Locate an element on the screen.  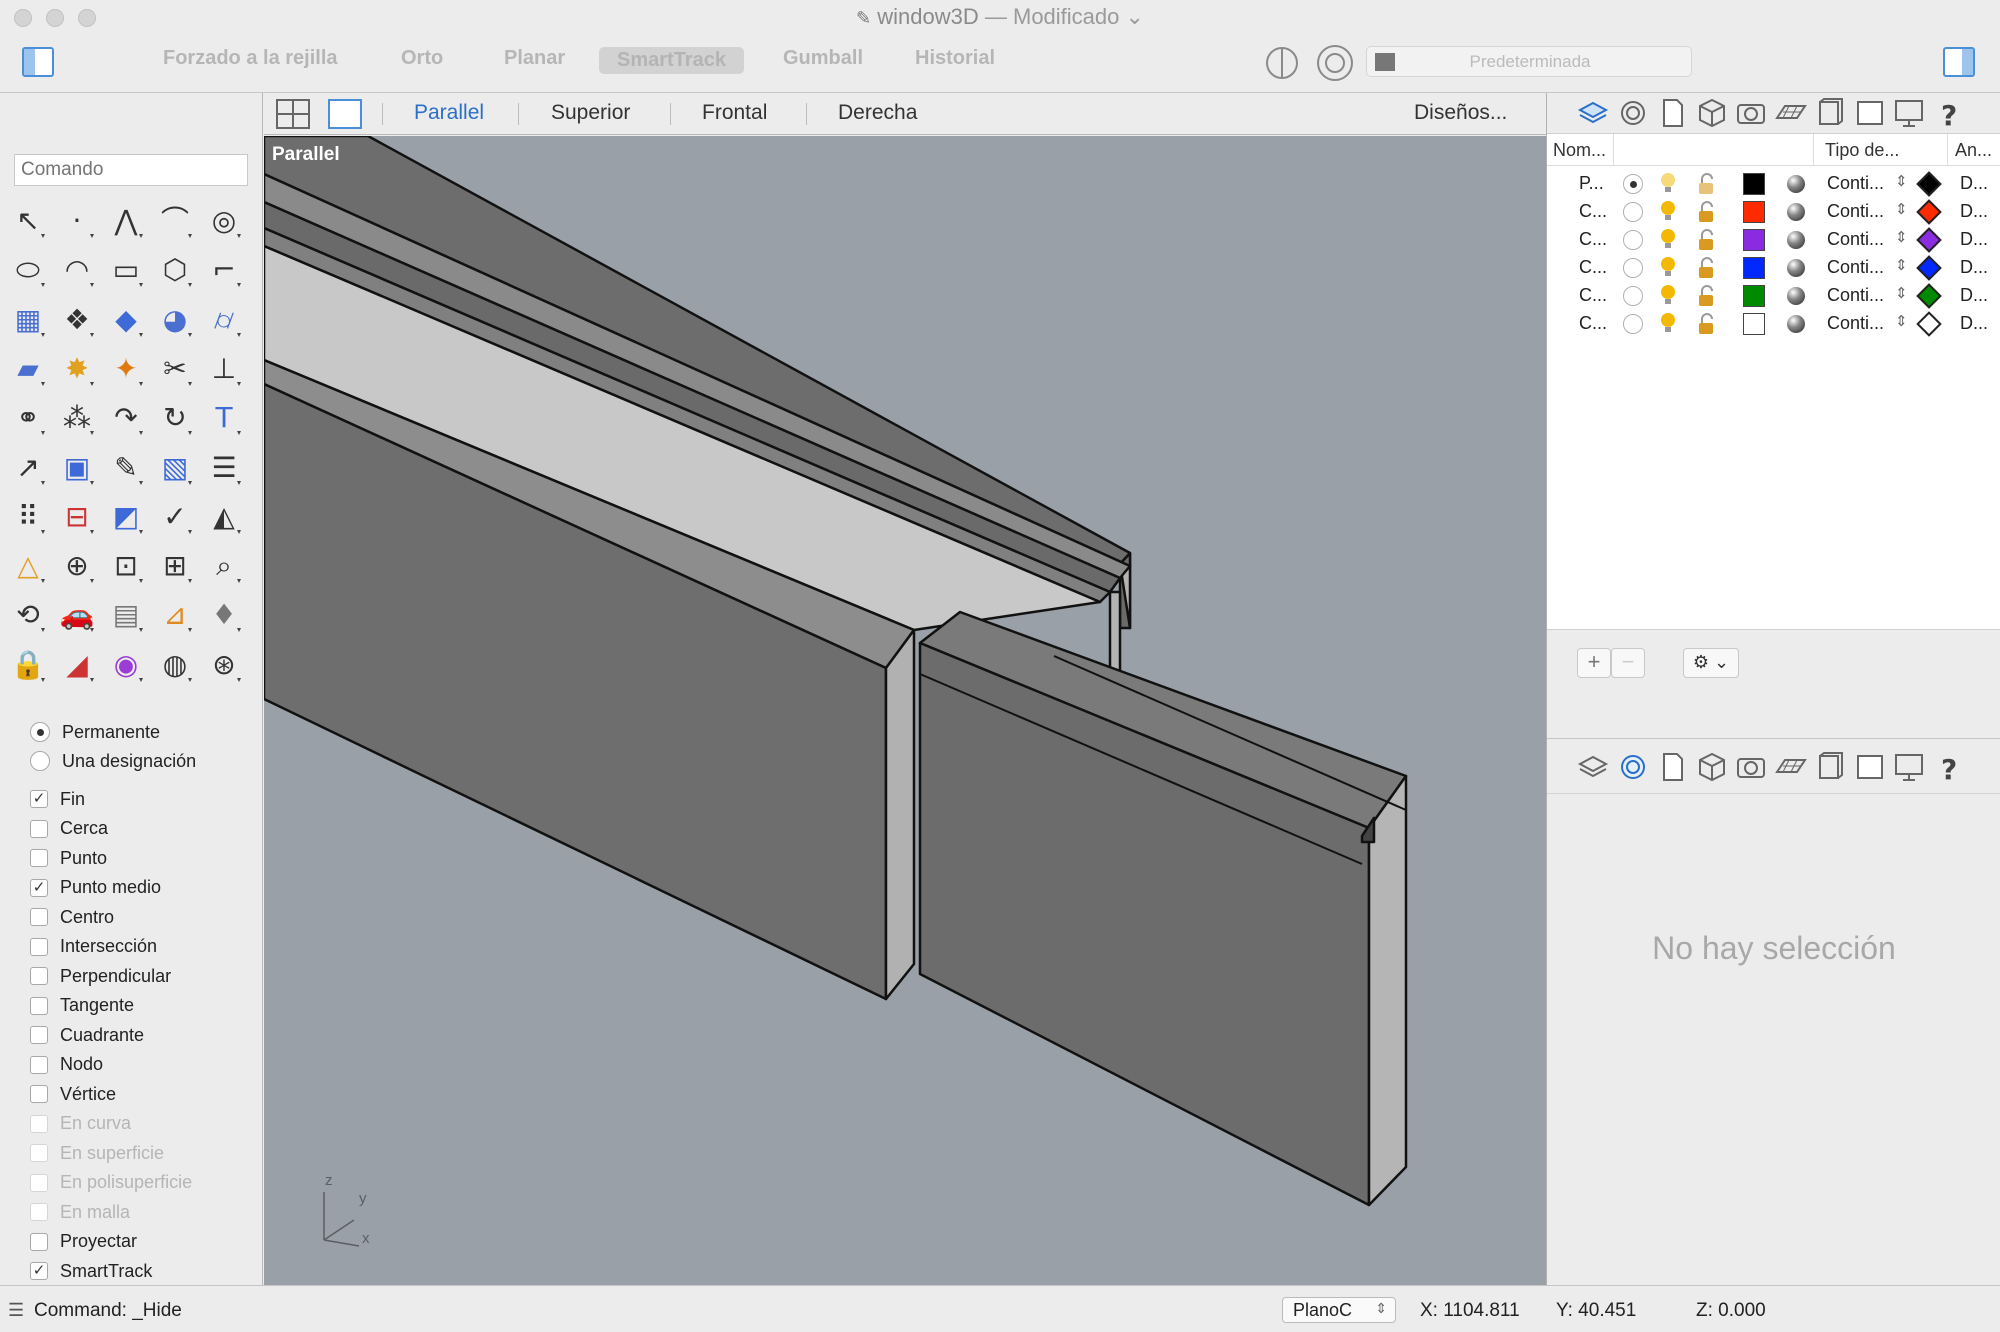
ground-plane-icon is located at coordinates (1790, 113).